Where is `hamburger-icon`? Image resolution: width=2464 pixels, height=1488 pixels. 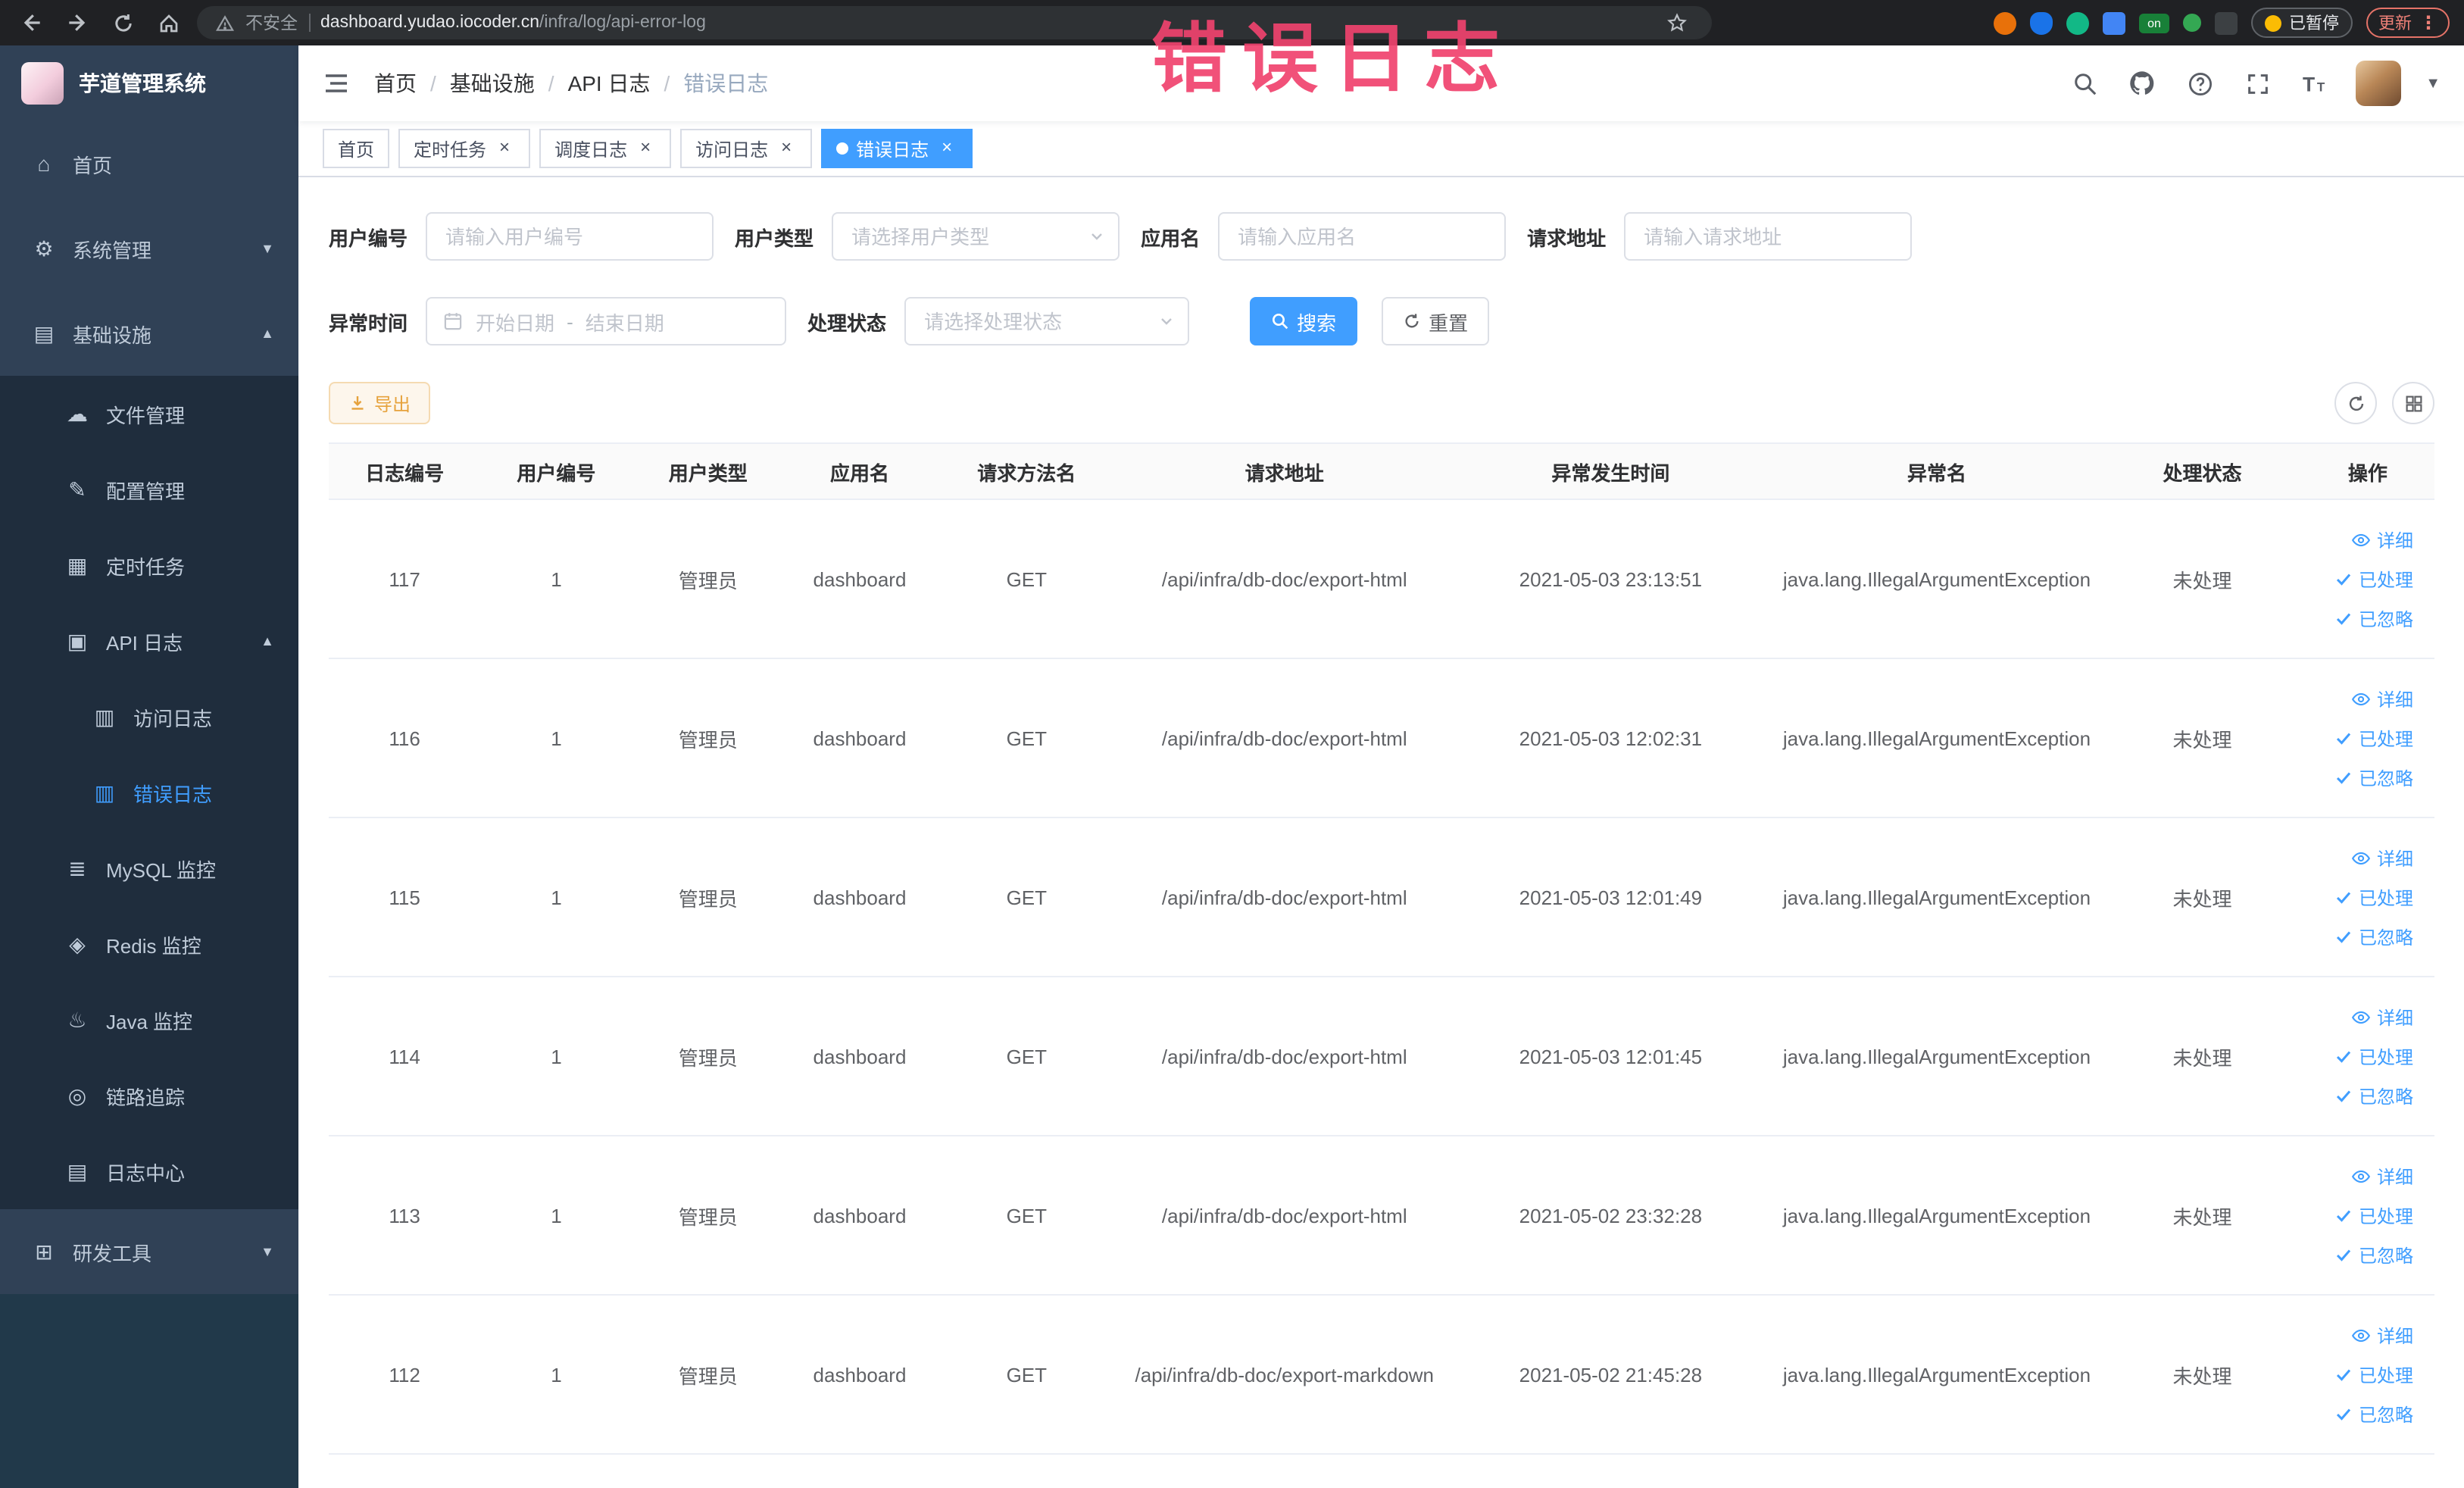
hamburger-icon is located at coordinates (336, 83).